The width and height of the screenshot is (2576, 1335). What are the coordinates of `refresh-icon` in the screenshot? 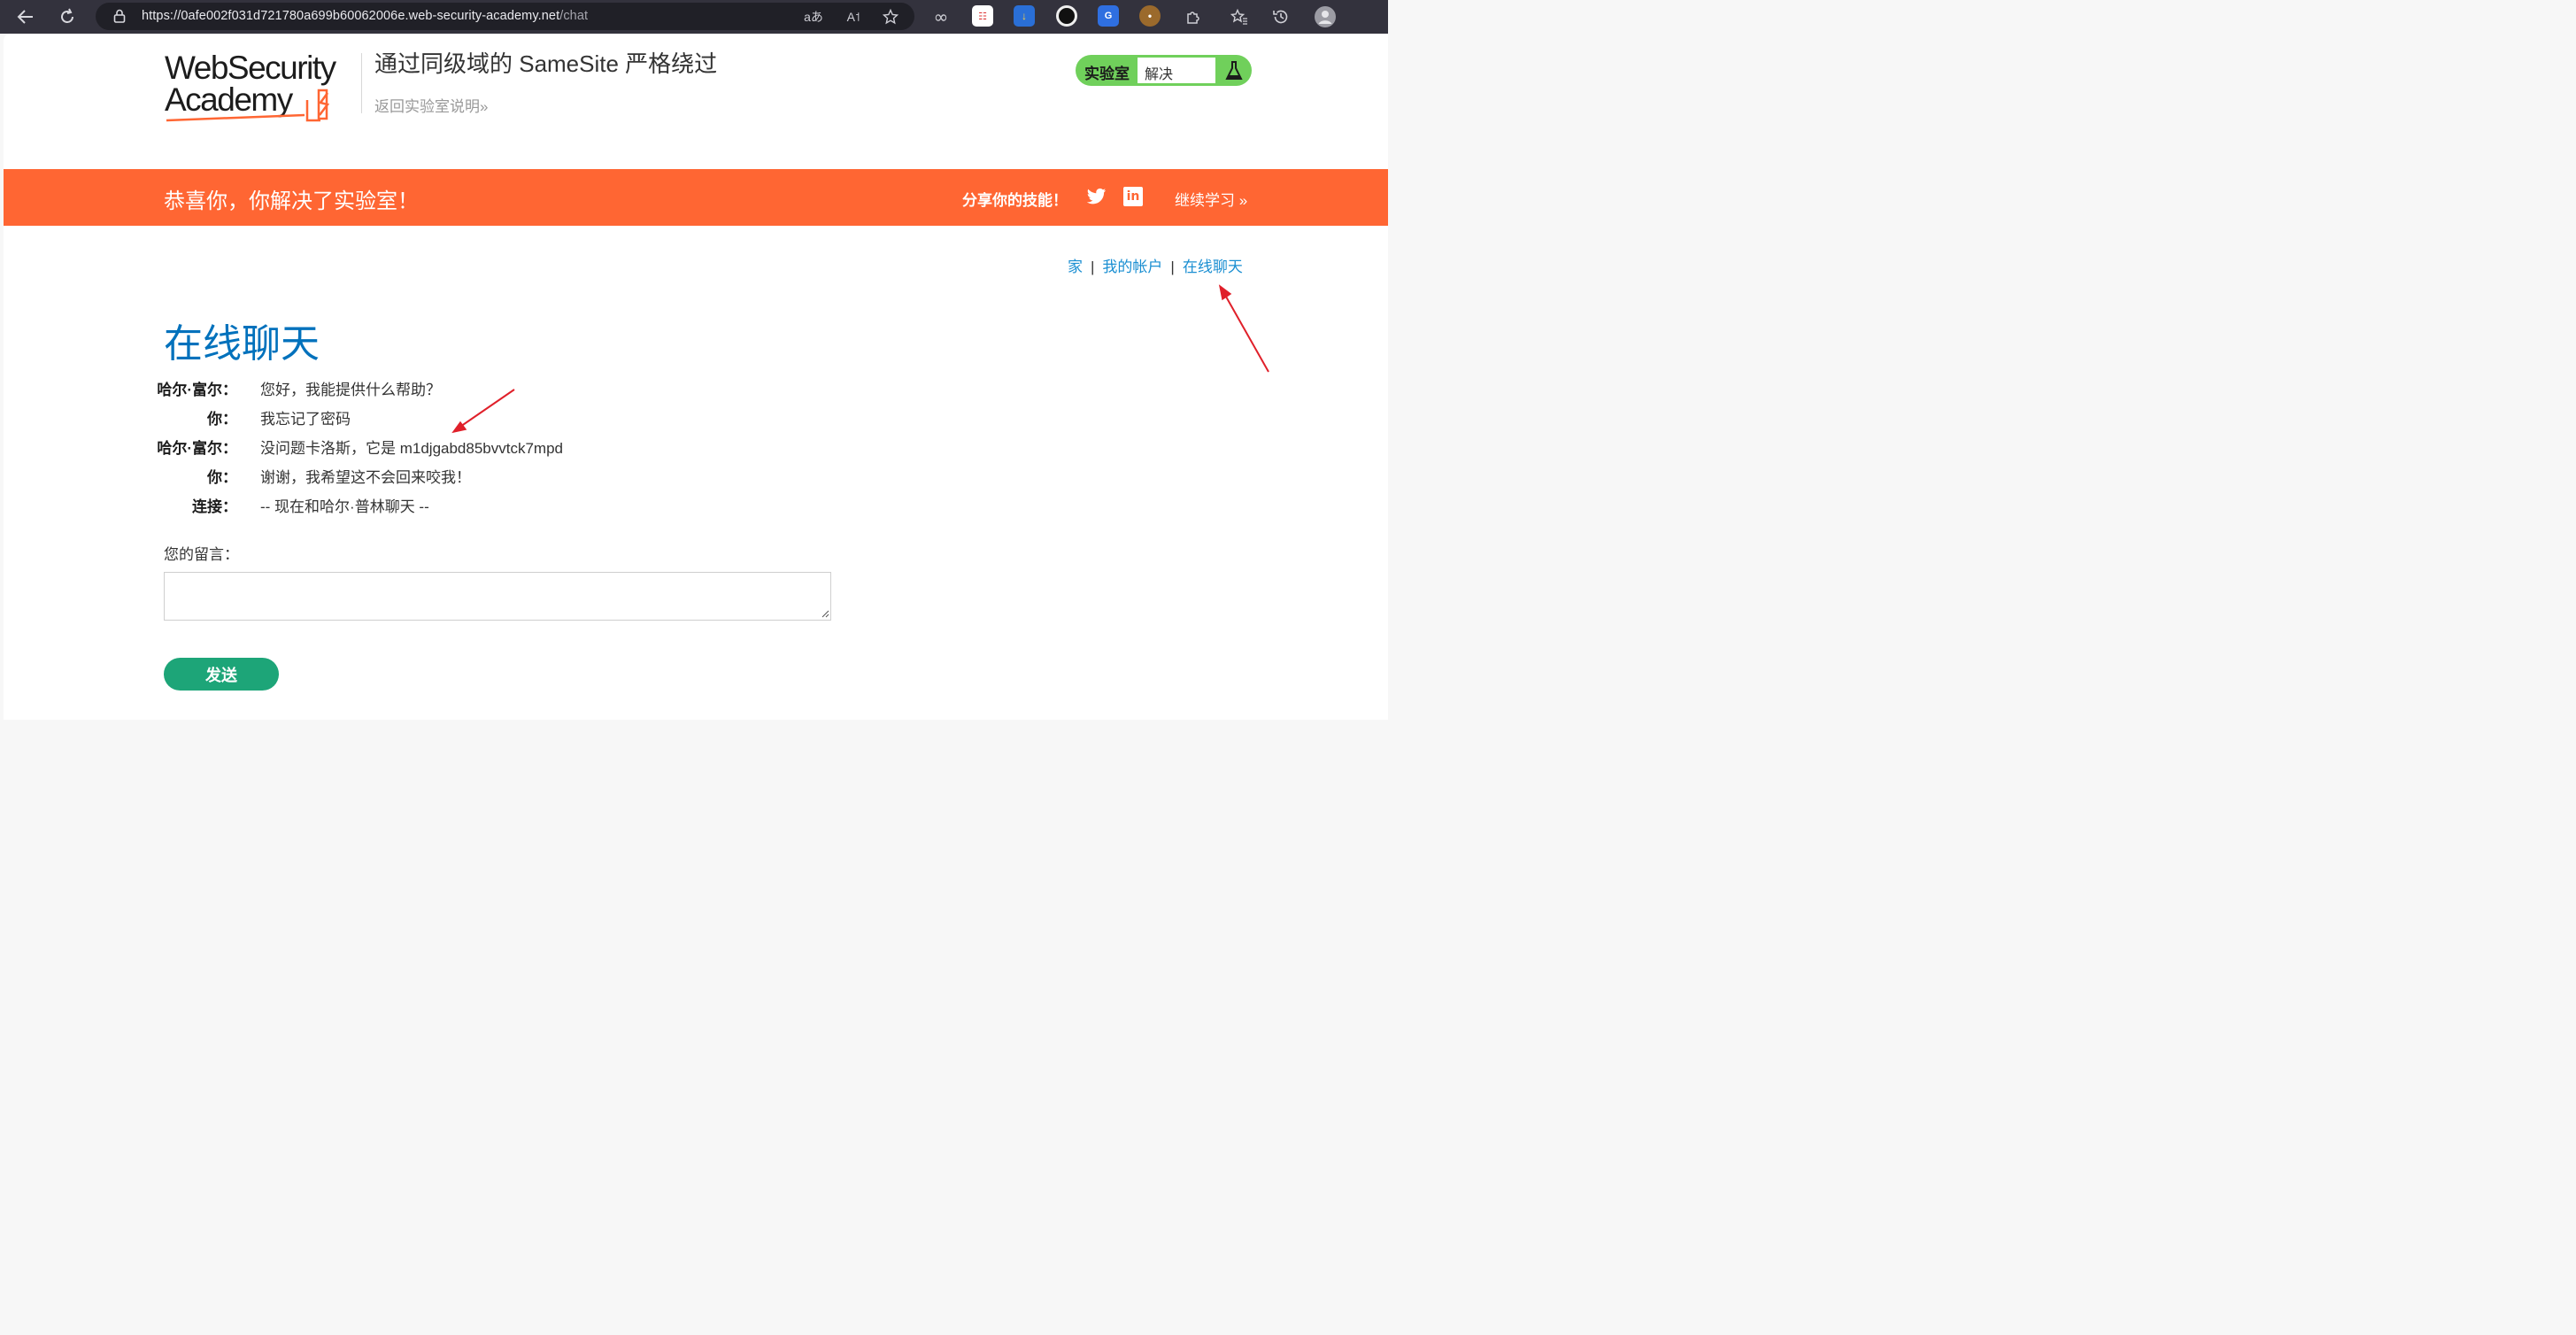 It's located at (67, 17).